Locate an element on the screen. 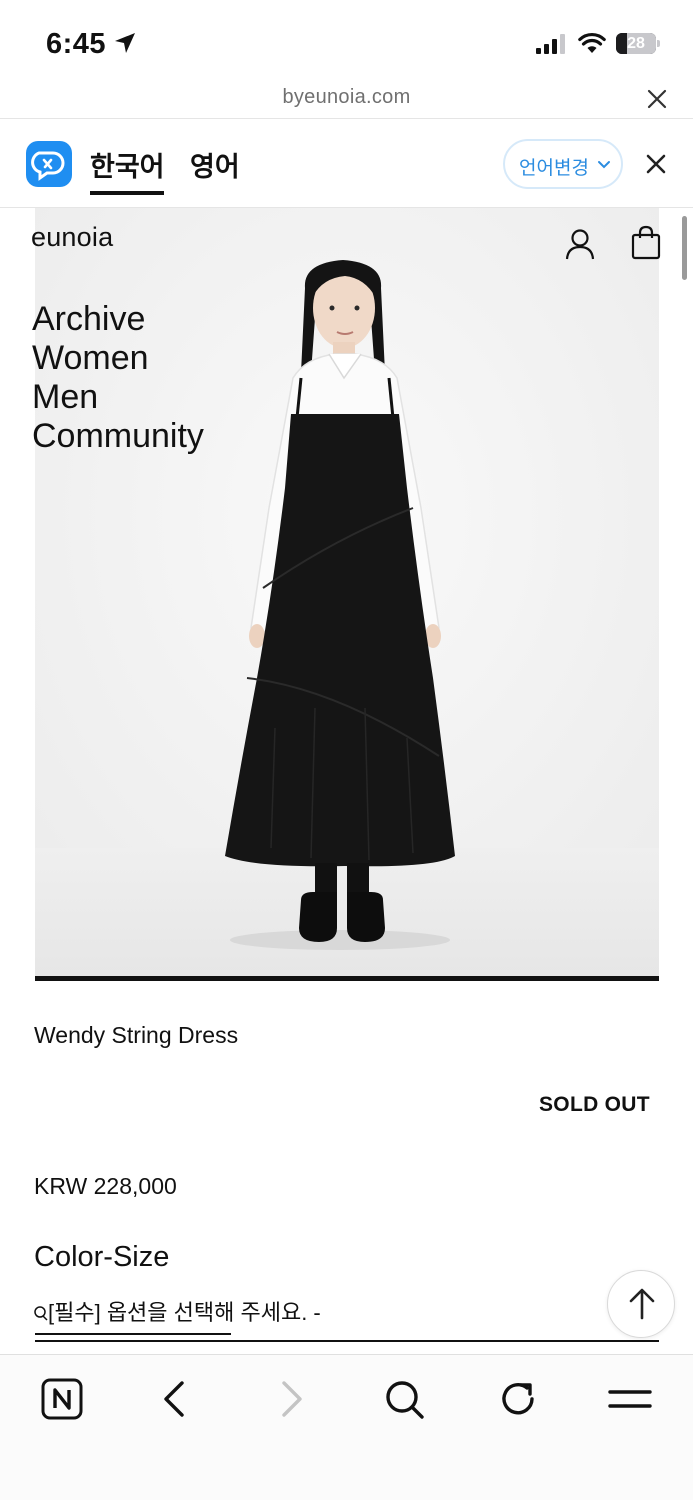  nav-item-community: Community is located at coordinates (118, 436).